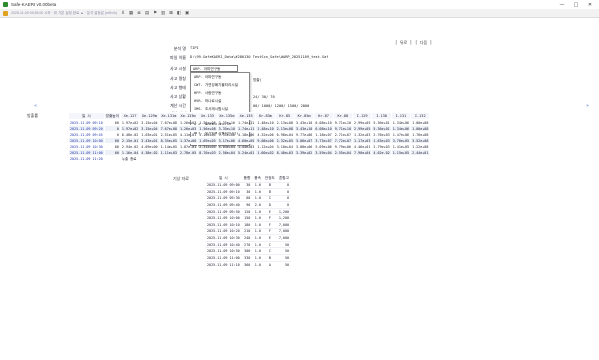 Image resolution: width=599 pixels, height=360 pixels. What do you see at coordinates (220, 93) in the screenshot?
I see `dropdown-option: HFP. 사람연구동` at bounding box center [220, 93].